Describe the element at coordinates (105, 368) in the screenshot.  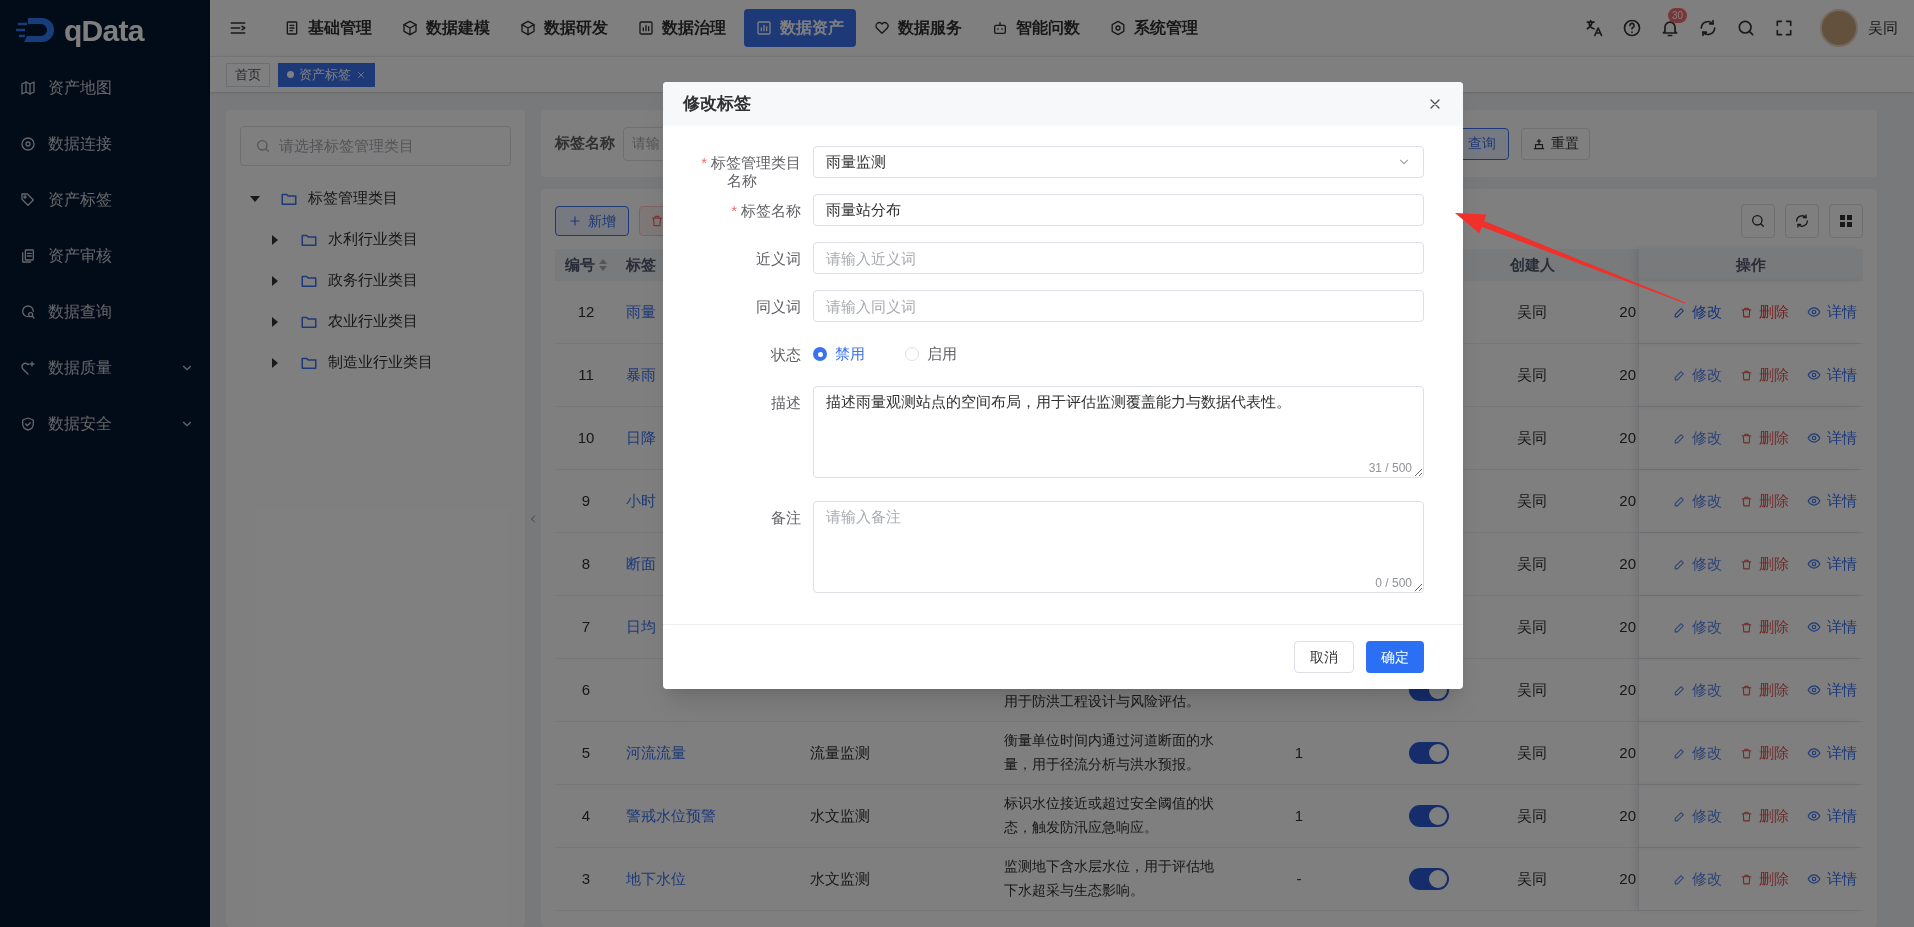
I see `sidebar-item: 数据质量` at that location.